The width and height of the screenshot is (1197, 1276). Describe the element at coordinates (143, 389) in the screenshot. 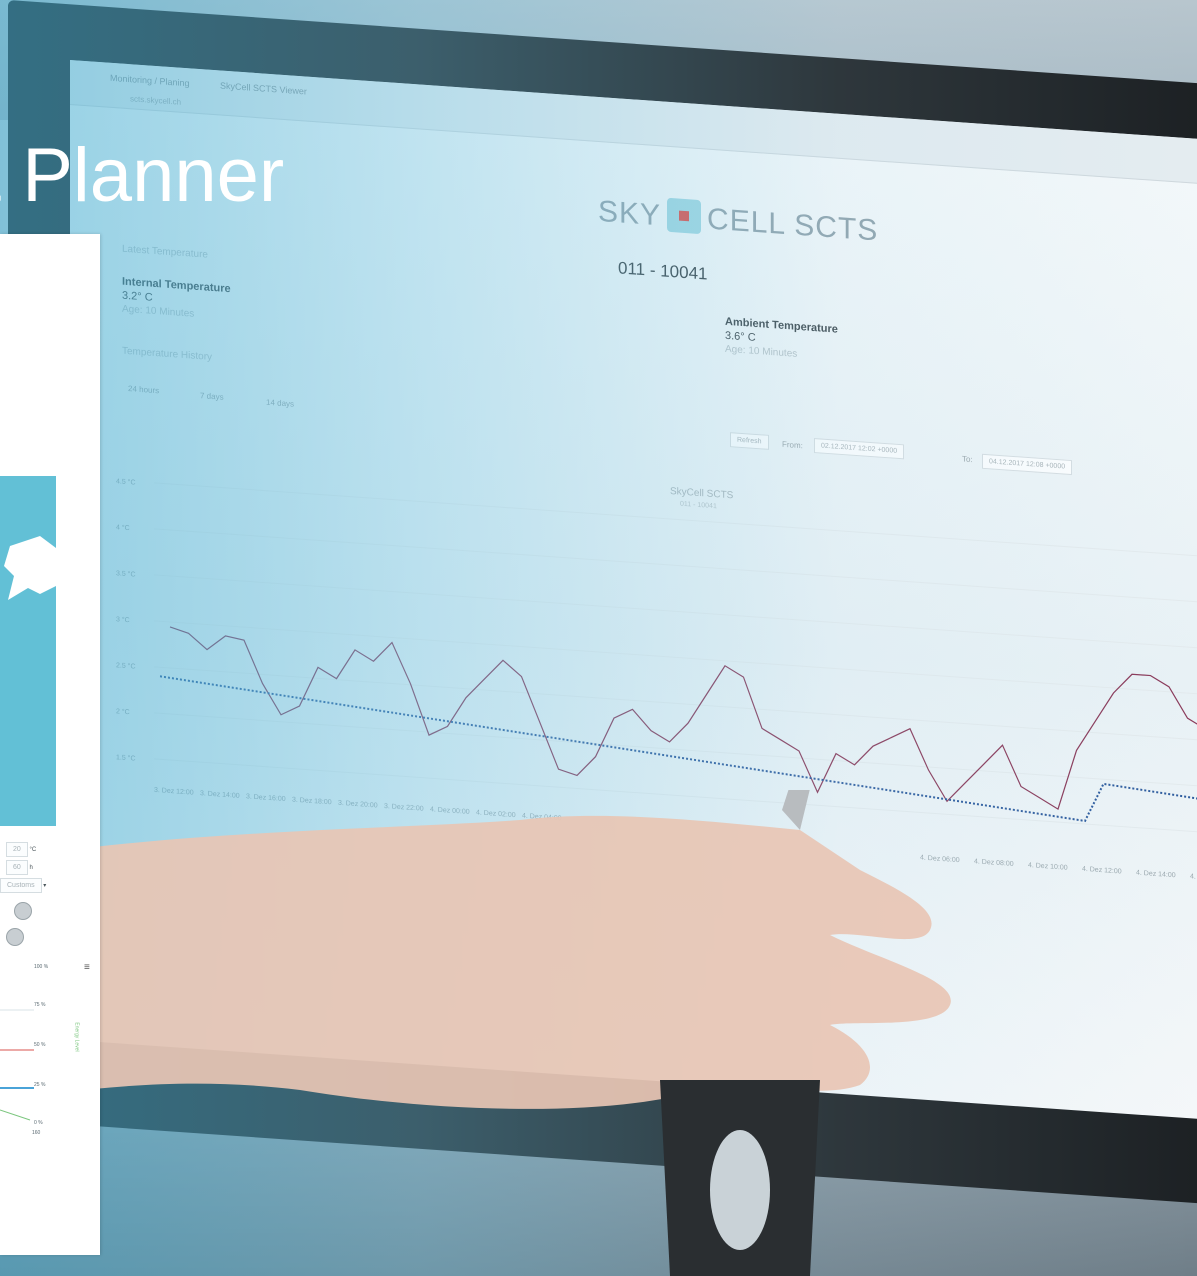

I see `range-24h-button: 24 hours` at that location.